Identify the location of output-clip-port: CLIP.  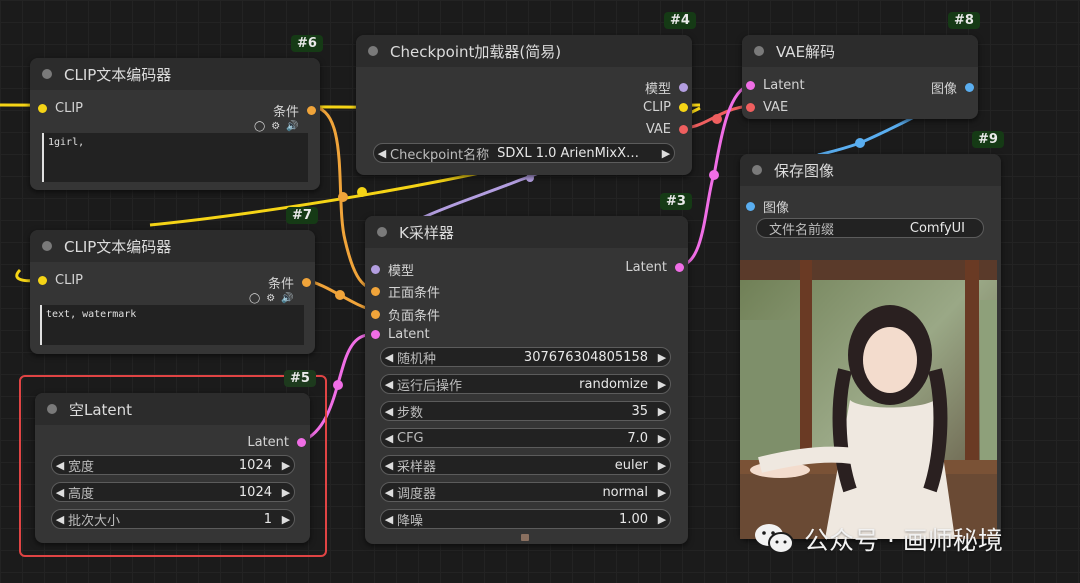
(665, 107).